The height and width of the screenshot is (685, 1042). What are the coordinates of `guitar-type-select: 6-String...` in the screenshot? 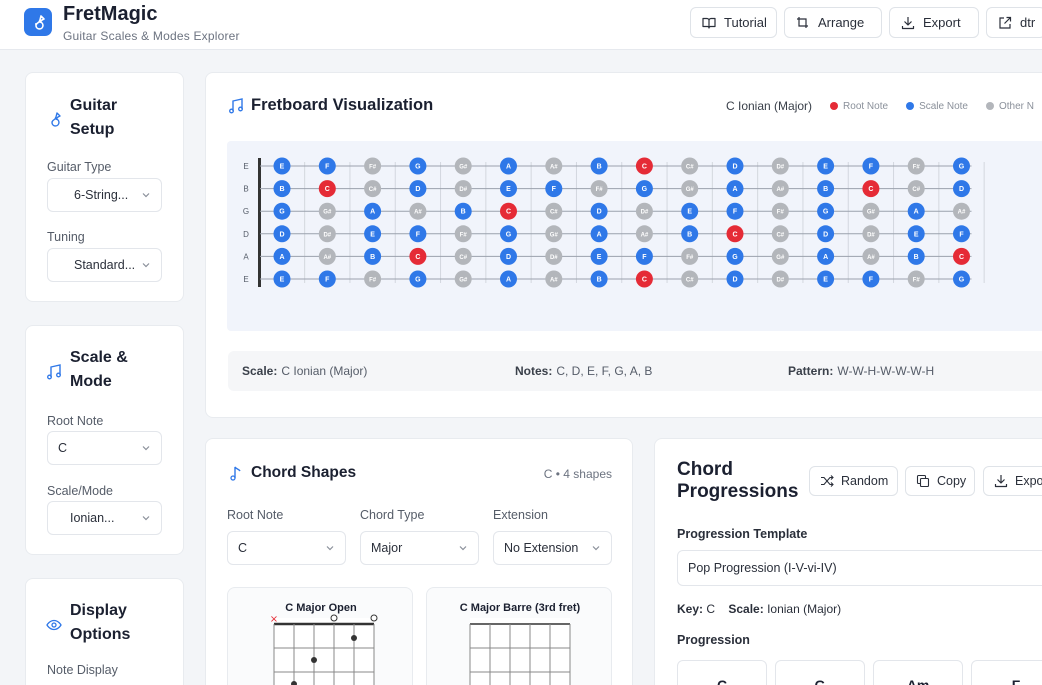 It's located at (104, 195).